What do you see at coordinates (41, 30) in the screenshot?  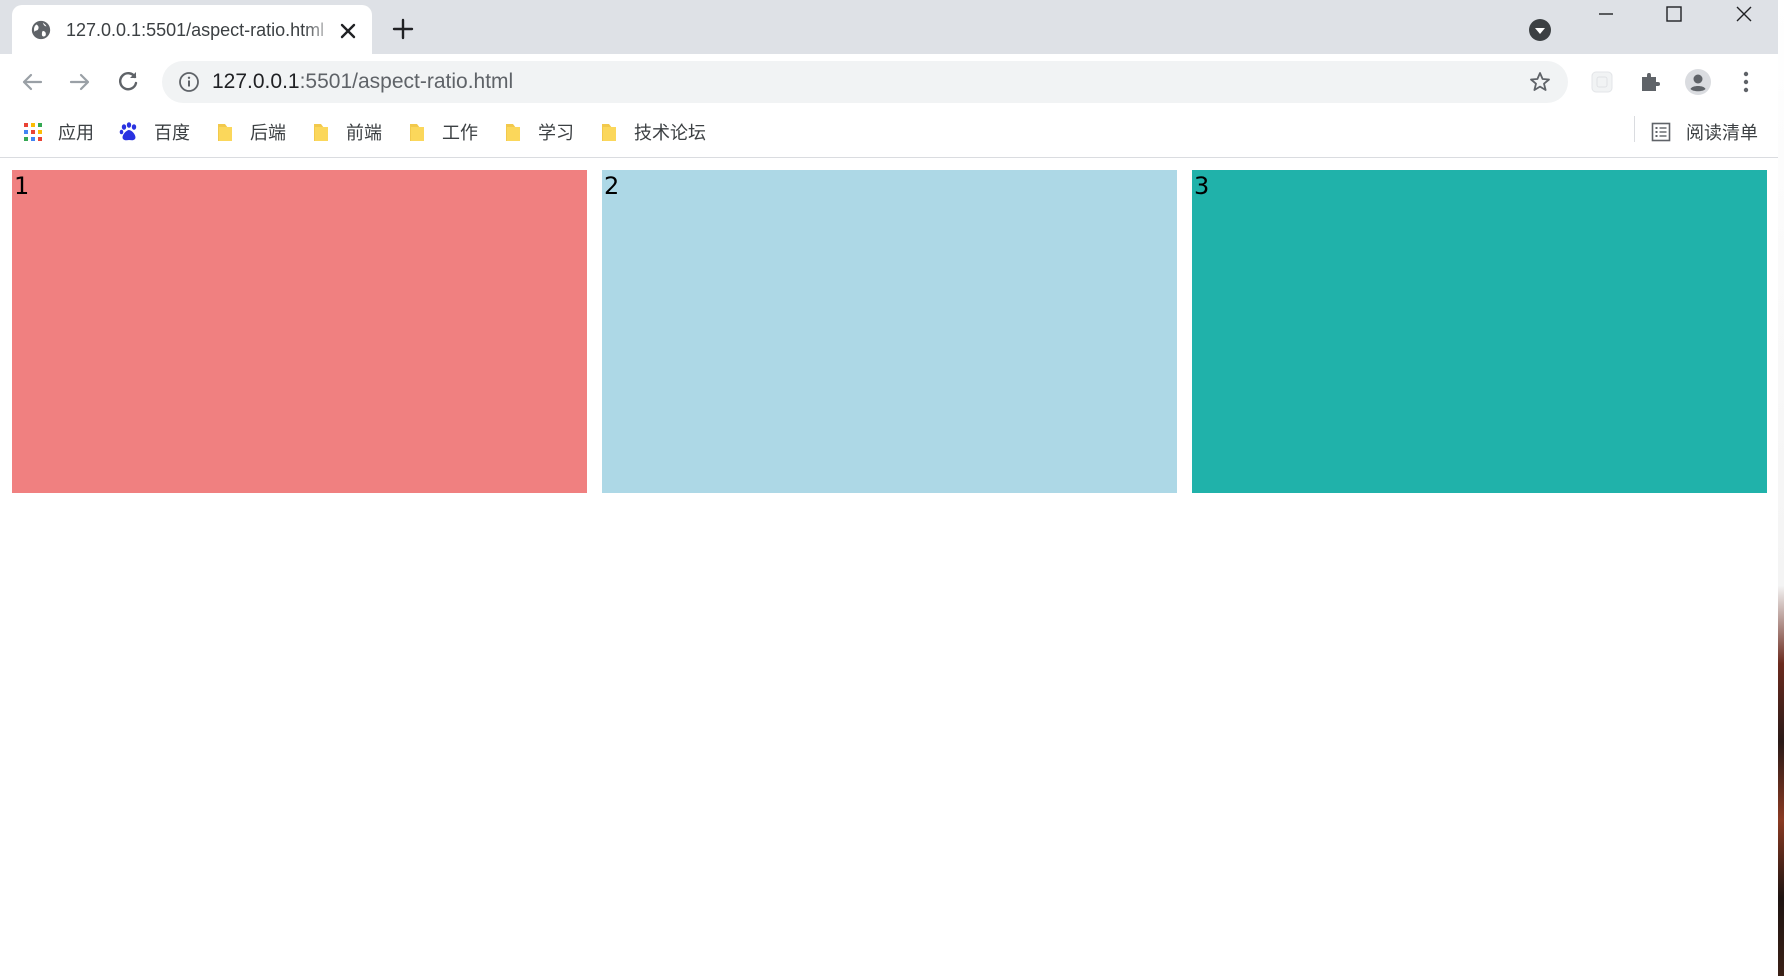 I see `globe-icon` at bounding box center [41, 30].